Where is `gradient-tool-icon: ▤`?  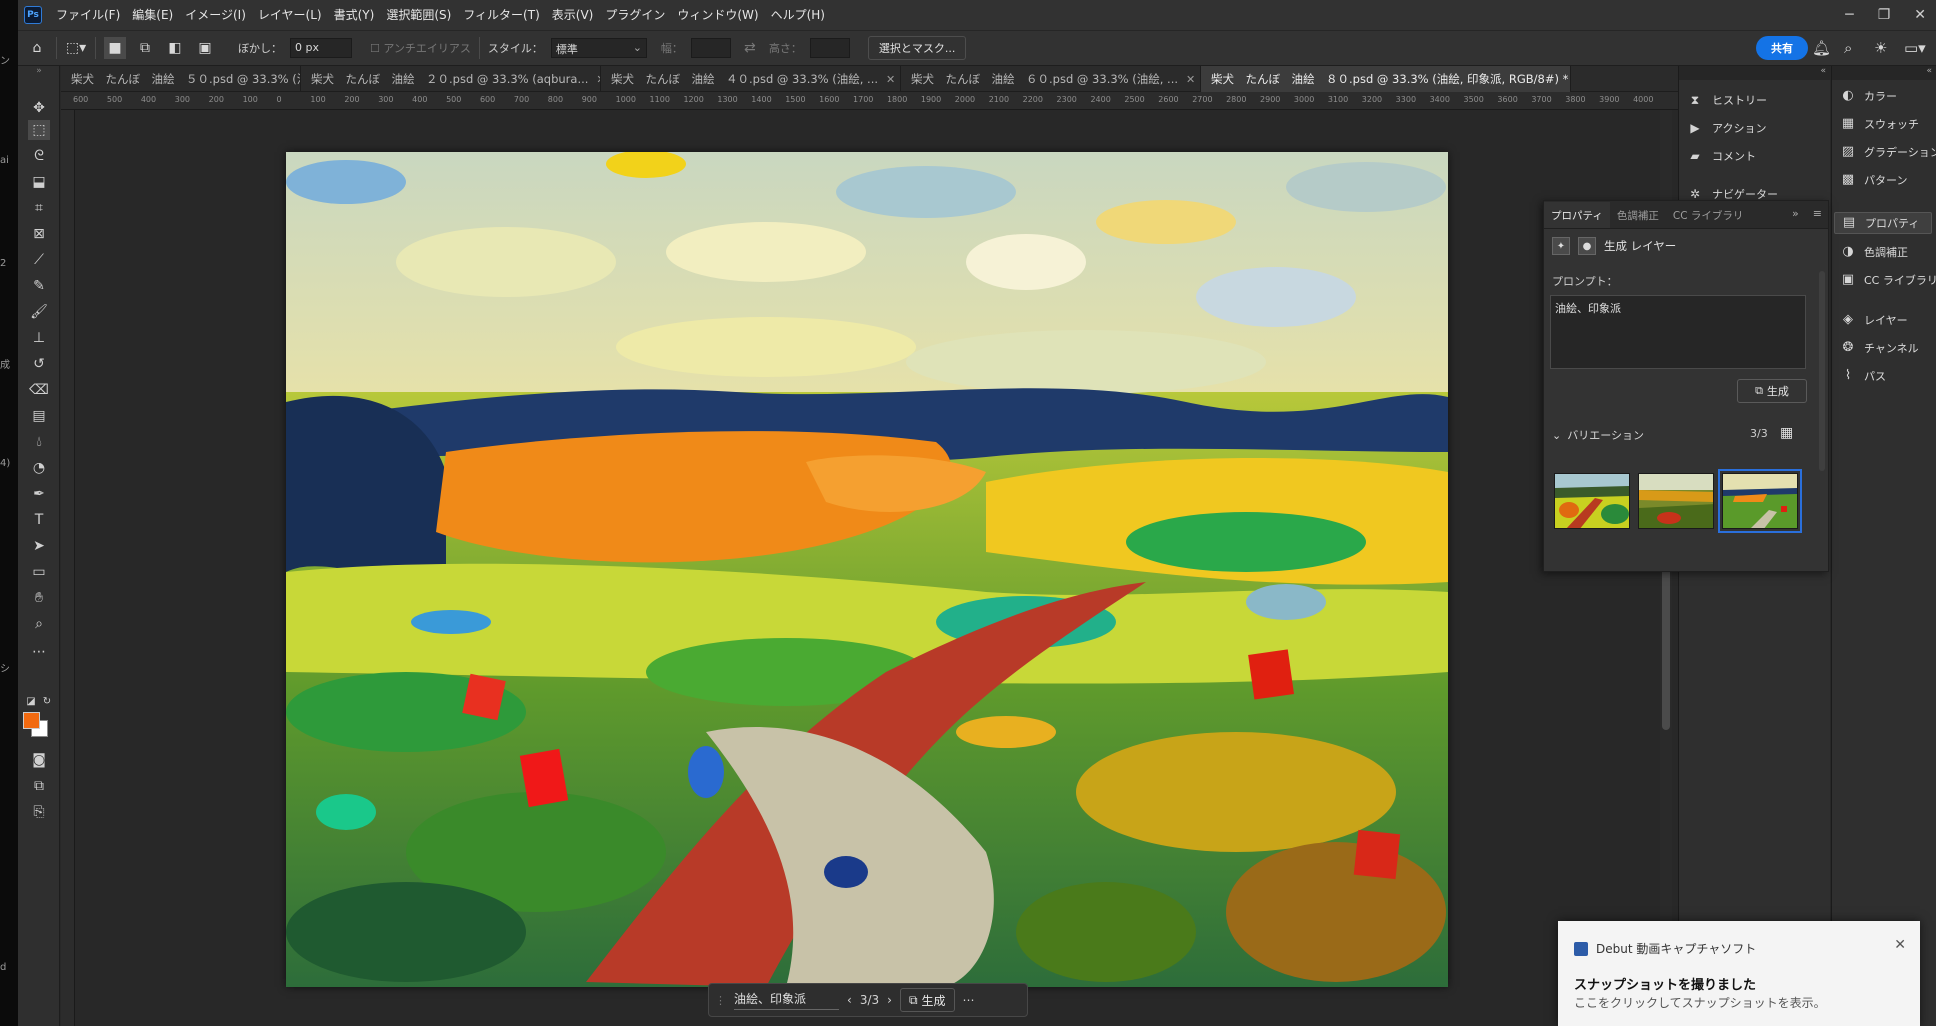 gradient-tool-icon: ▤ is located at coordinates (39, 416).